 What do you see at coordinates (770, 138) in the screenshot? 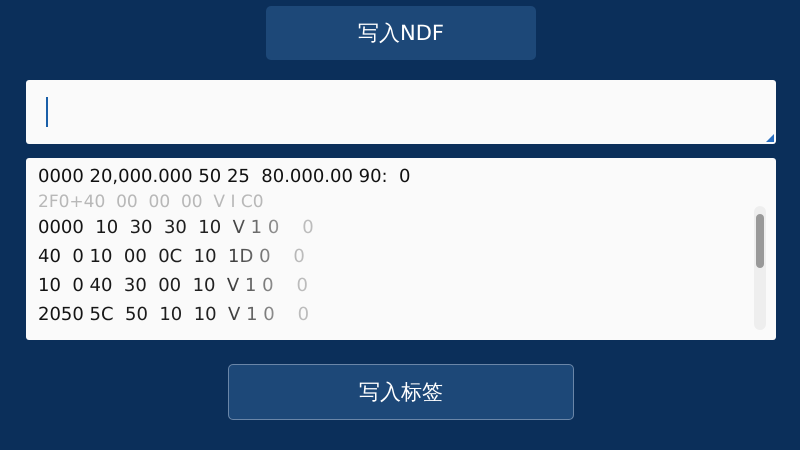
I see `resize-grip-icon` at bounding box center [770, 138].